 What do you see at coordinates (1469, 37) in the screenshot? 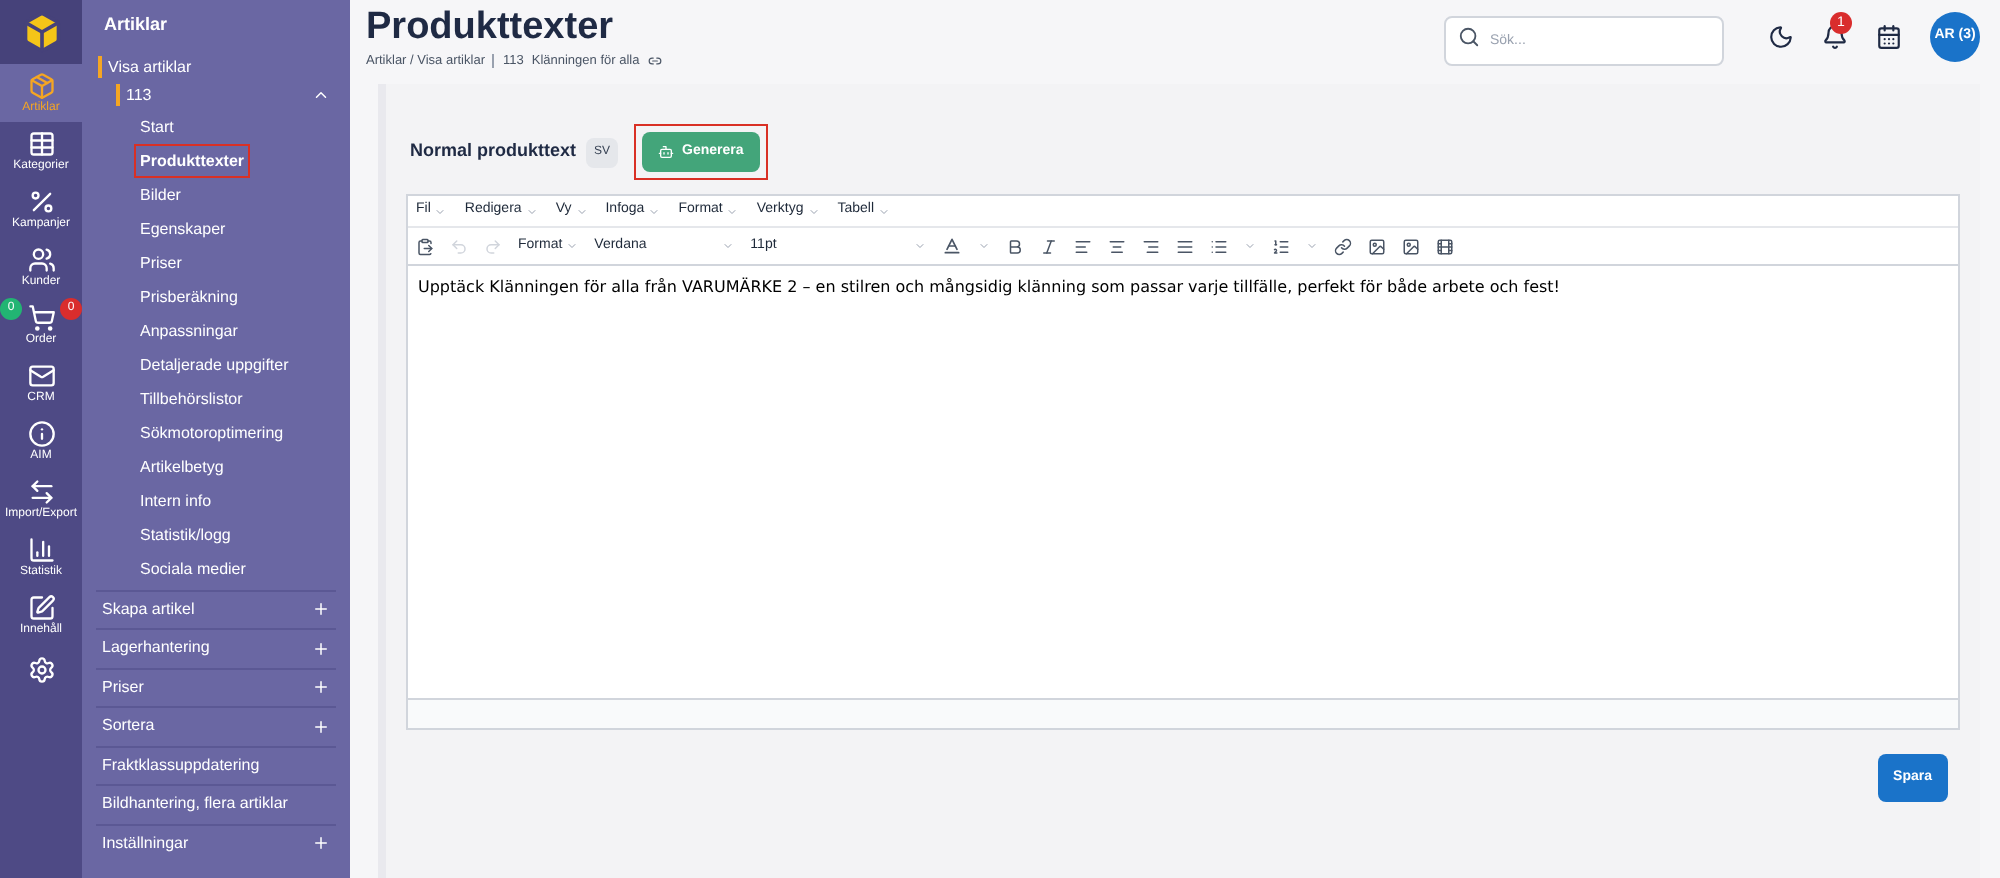
I see `search-icon` at bounding box center [1469, 37].